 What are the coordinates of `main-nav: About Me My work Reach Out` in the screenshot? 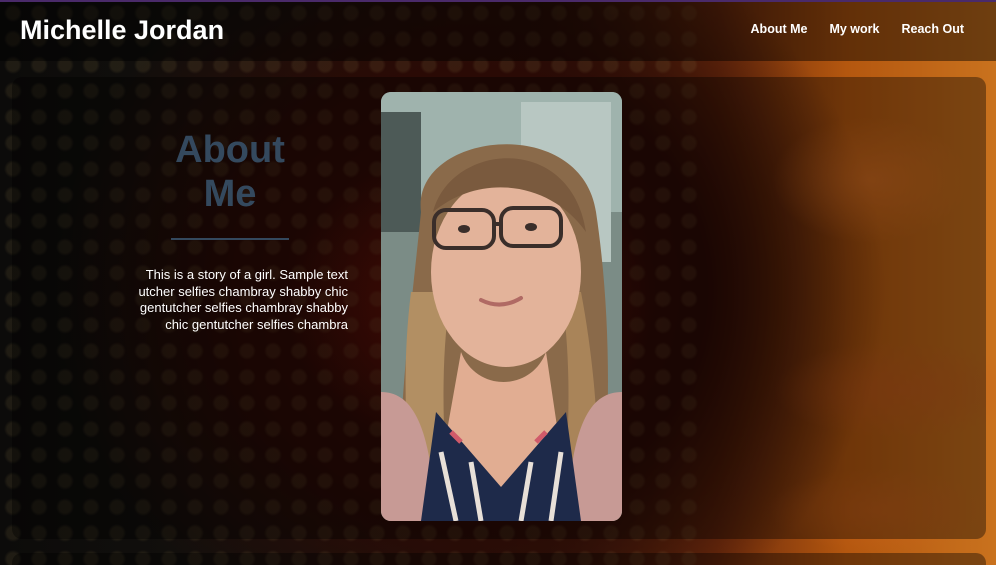 It's located at (857, 29).